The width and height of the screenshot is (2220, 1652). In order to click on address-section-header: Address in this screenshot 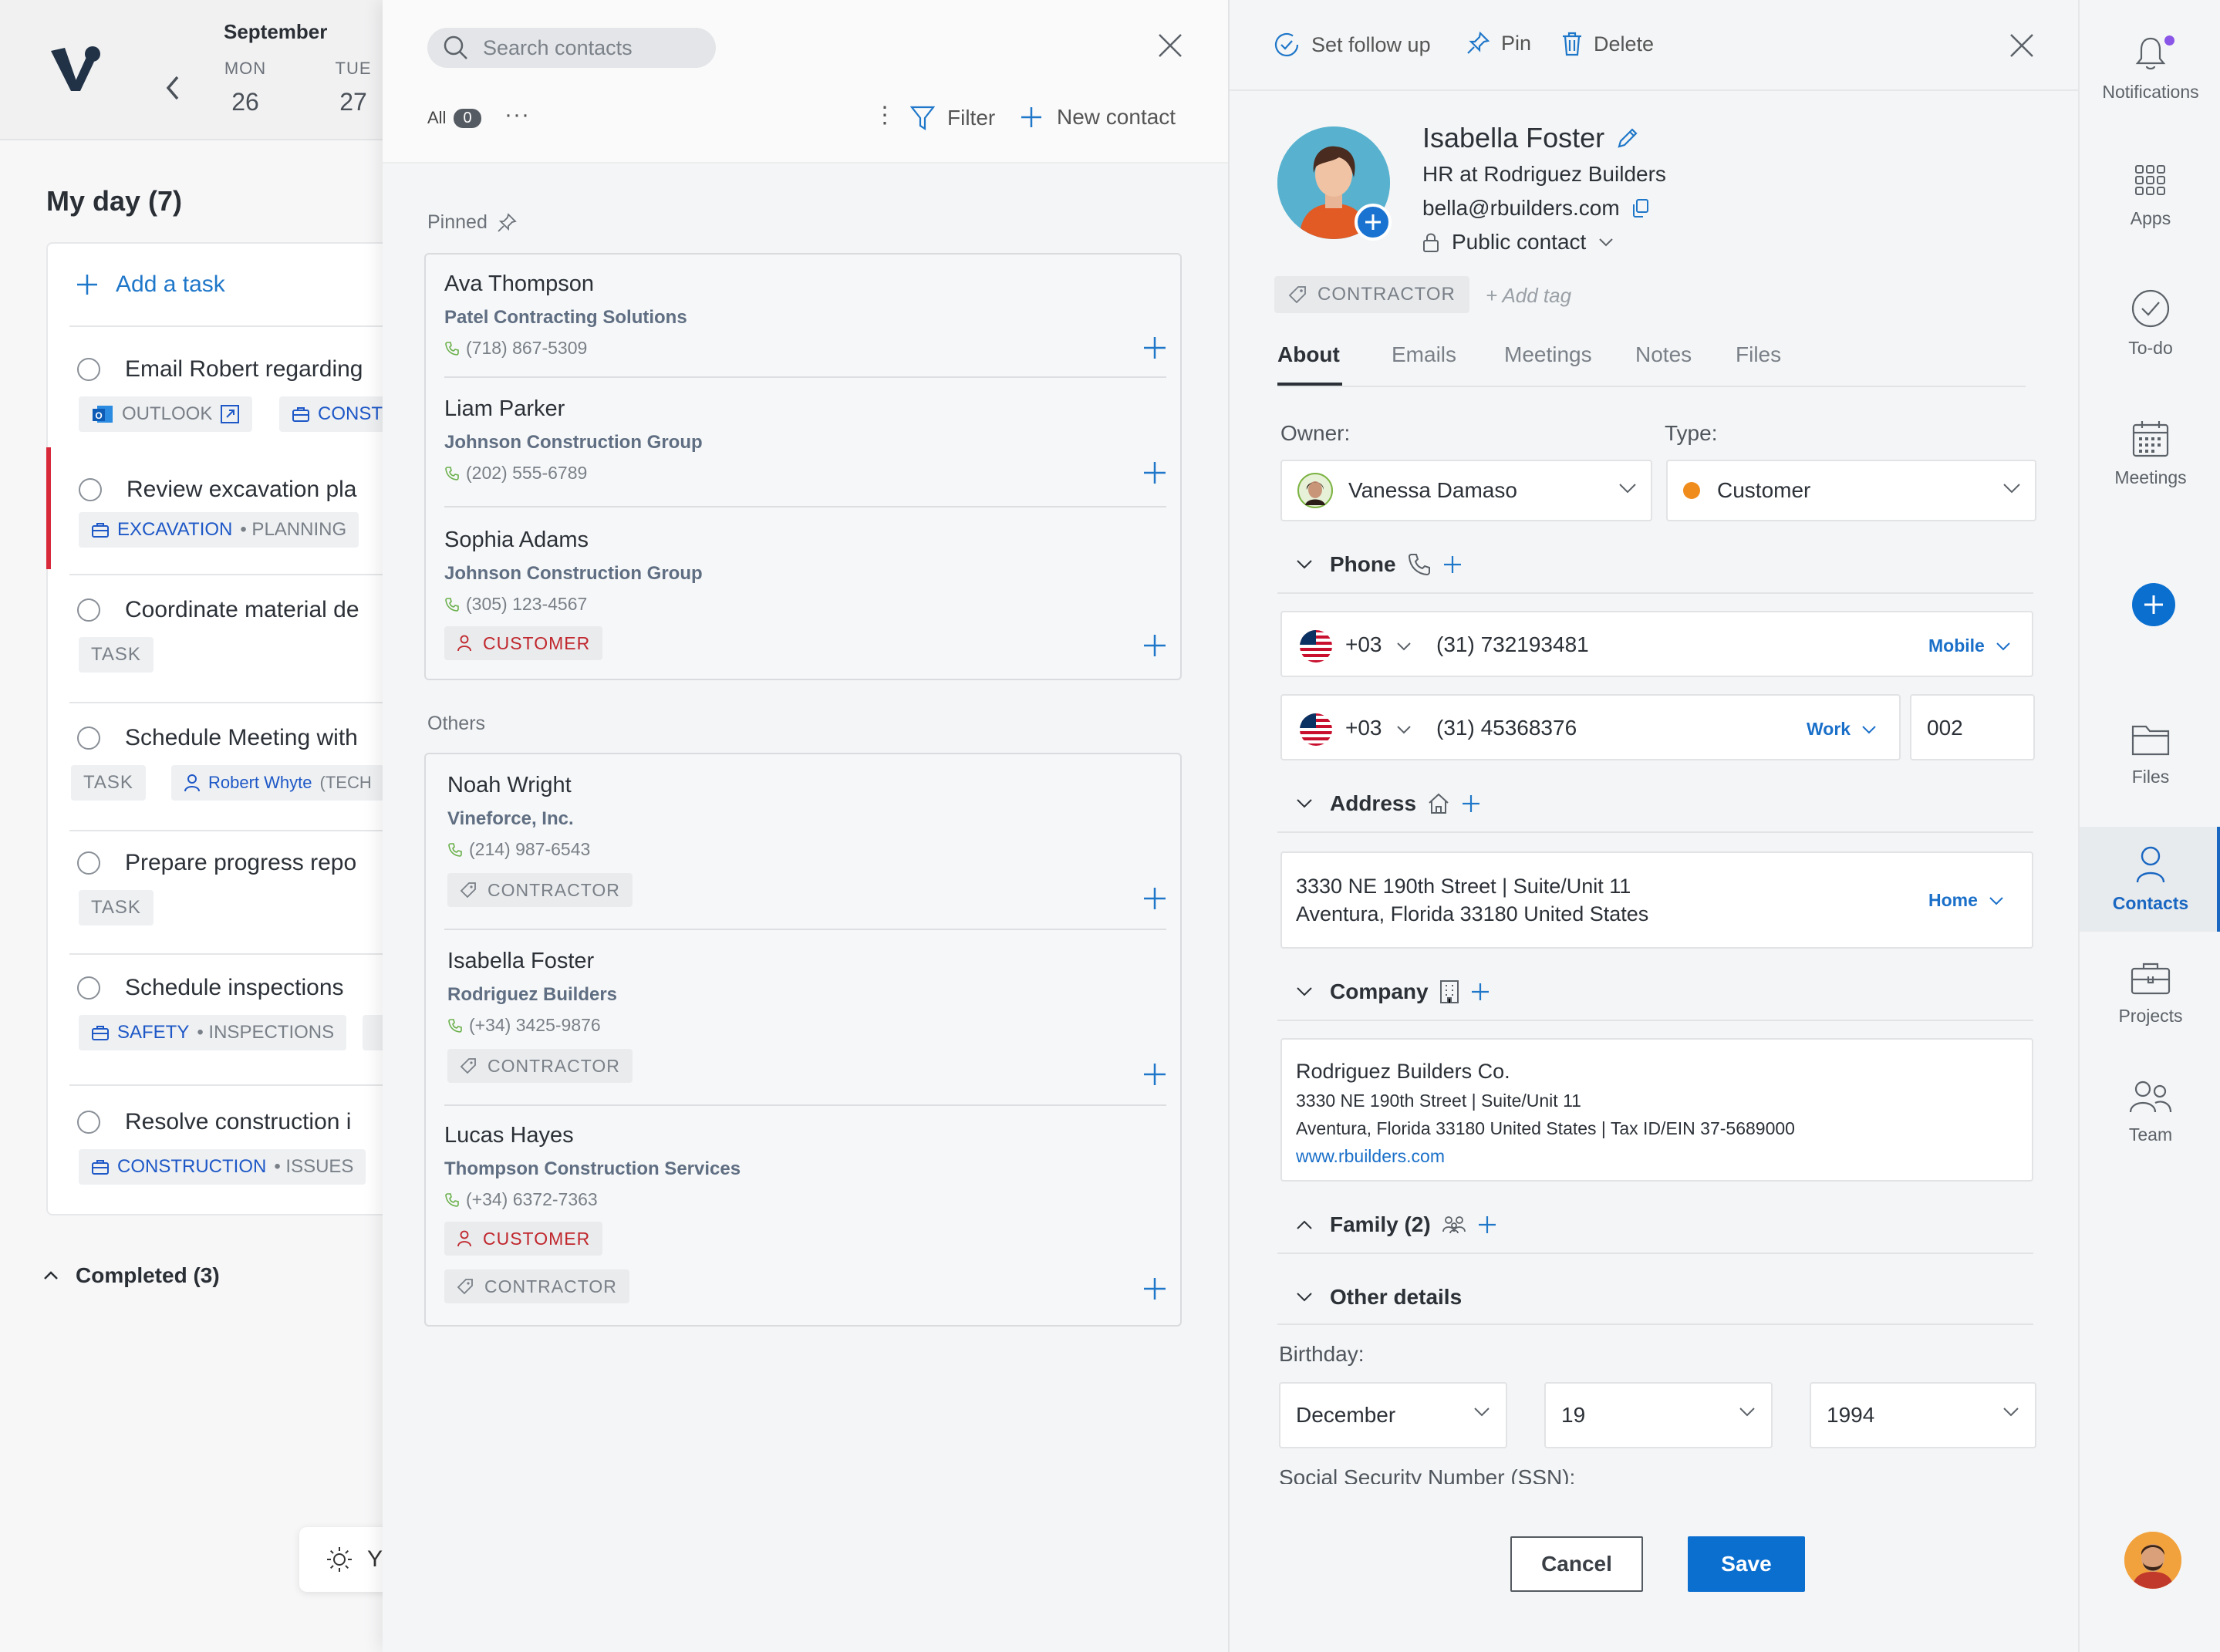, I will do `click(1388, 804)`.